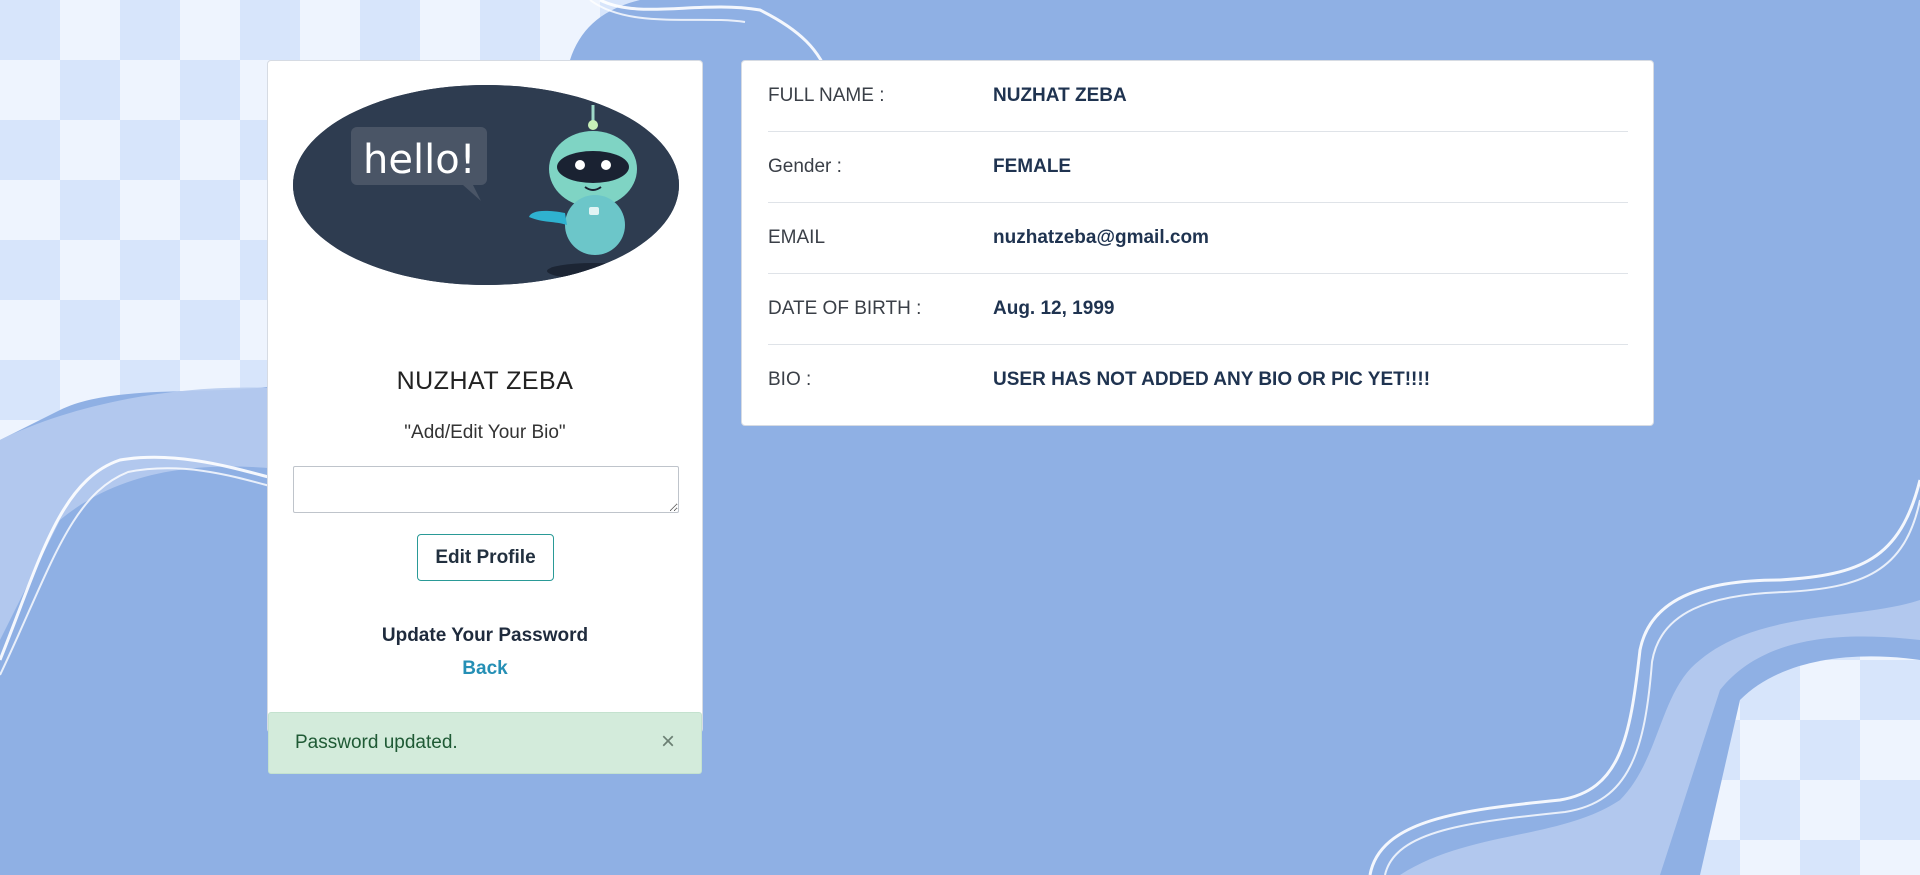 Image resolution: width=1920 pixels, height=875 pixels. What do you see at coordinates (790, 379) in the screenshot?
I see `detail-label: BIO :` at bounding box center [790, 379].